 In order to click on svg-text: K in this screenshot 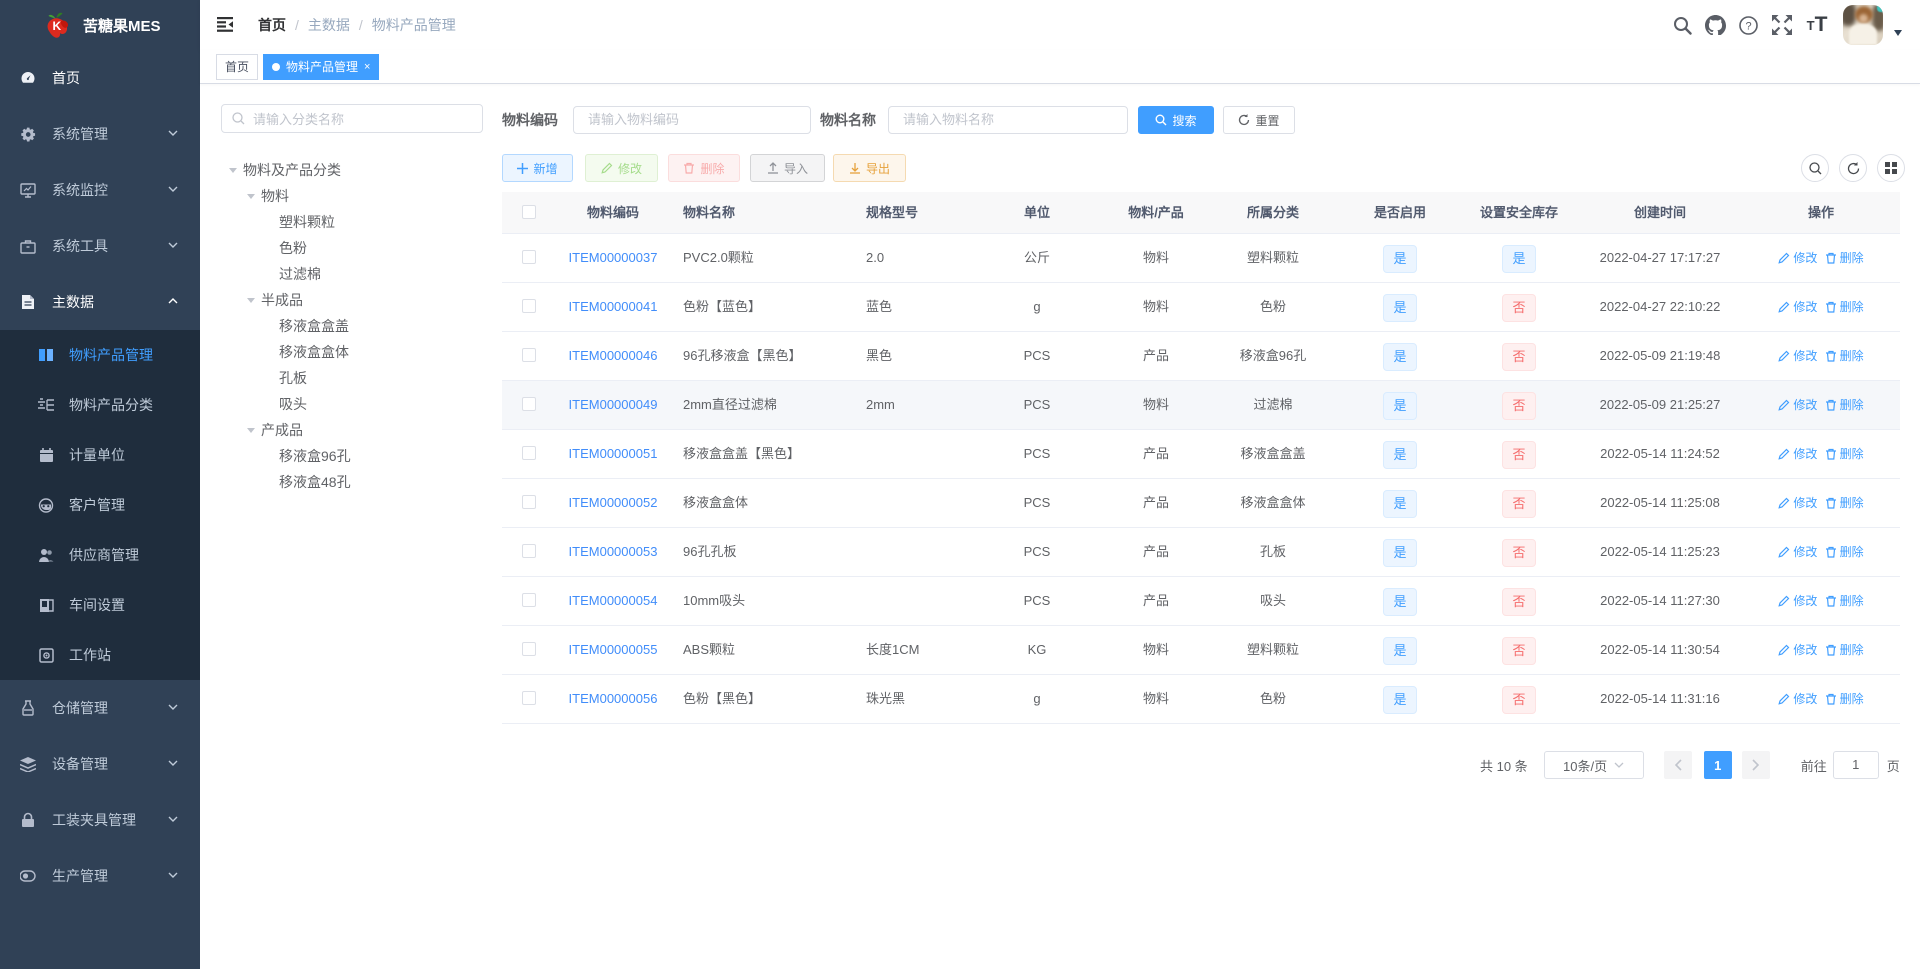, I will do `click(57, 26)`.